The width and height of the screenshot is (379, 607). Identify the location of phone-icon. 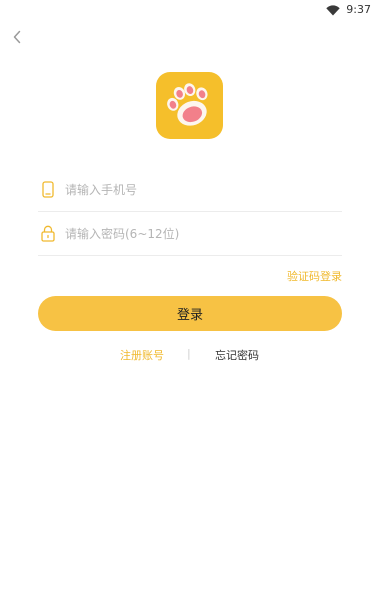
(48, 190).